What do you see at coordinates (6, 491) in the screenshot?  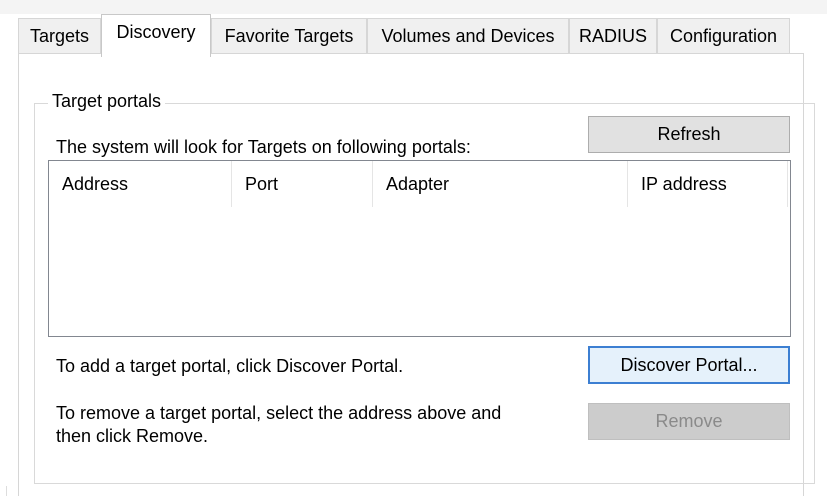 I see `window-left-border` at bounding box center [6, 491].